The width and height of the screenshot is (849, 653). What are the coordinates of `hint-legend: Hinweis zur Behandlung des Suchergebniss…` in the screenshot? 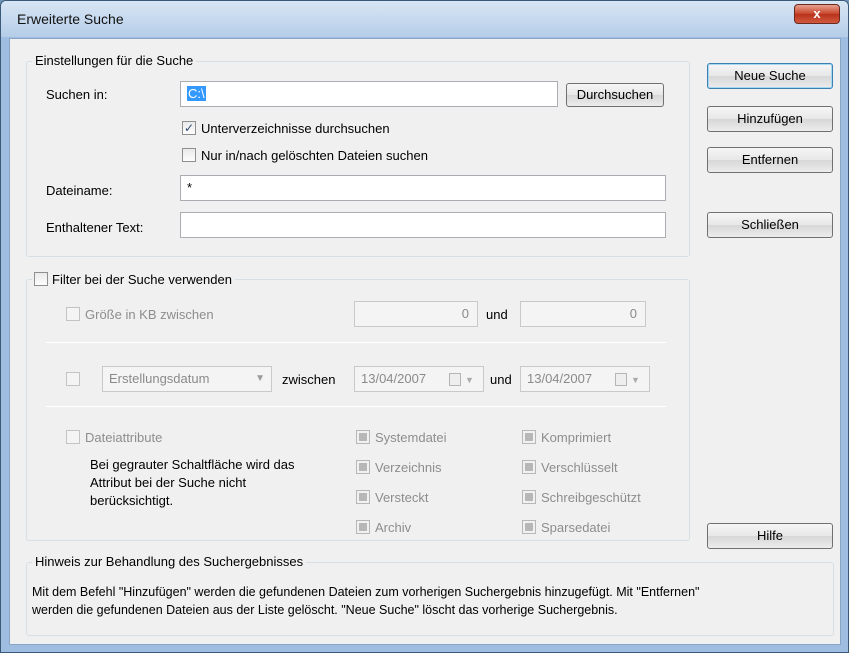 It's located at (169, 561).